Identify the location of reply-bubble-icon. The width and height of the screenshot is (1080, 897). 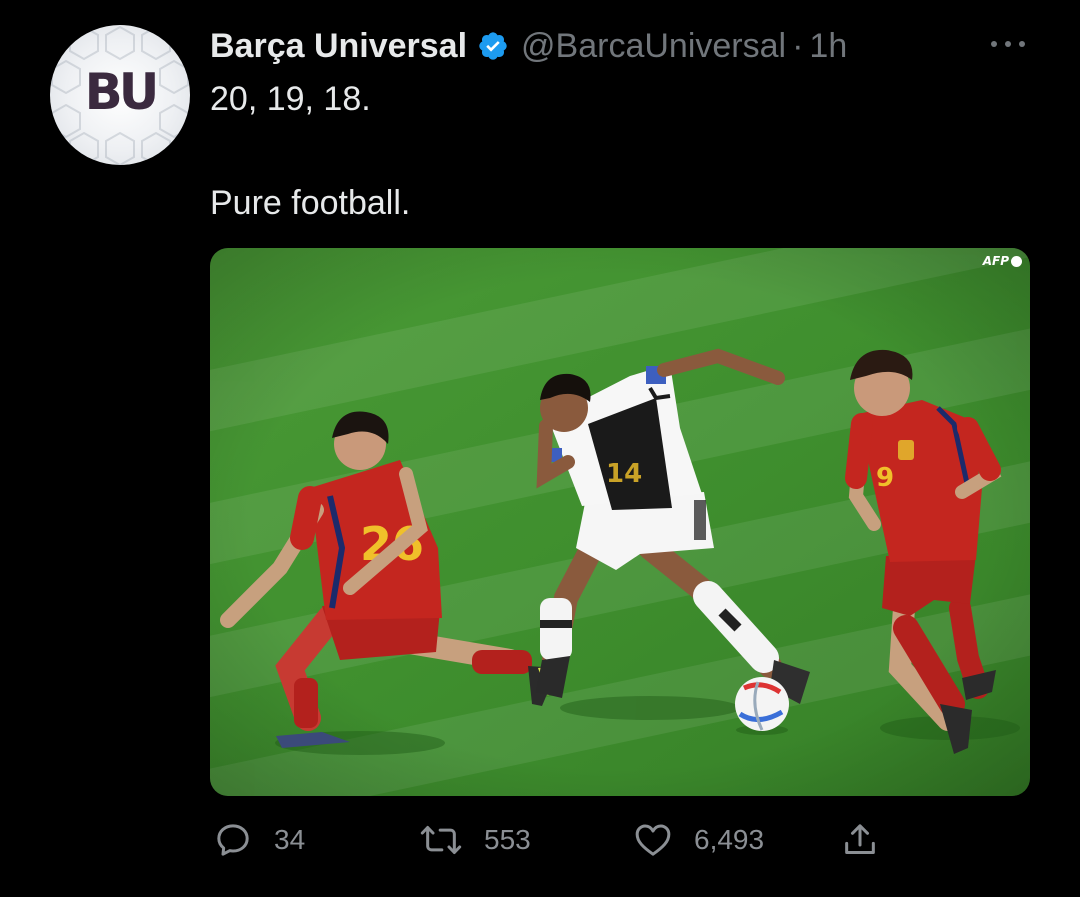
(233, 840).